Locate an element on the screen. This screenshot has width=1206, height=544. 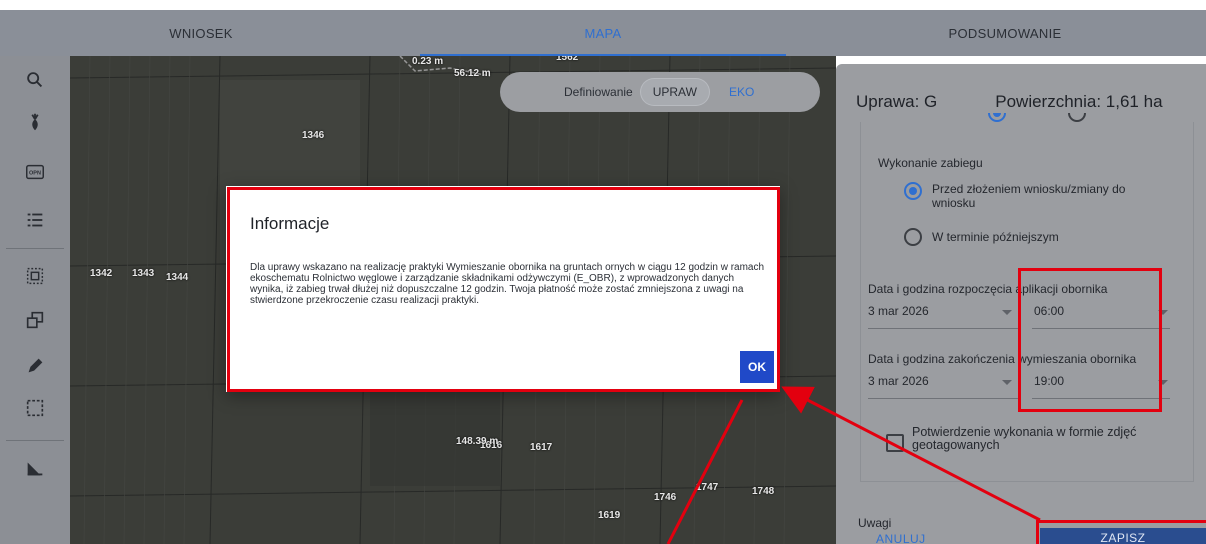
upraw-option: UPRAW is located at coordinates (674, 92).